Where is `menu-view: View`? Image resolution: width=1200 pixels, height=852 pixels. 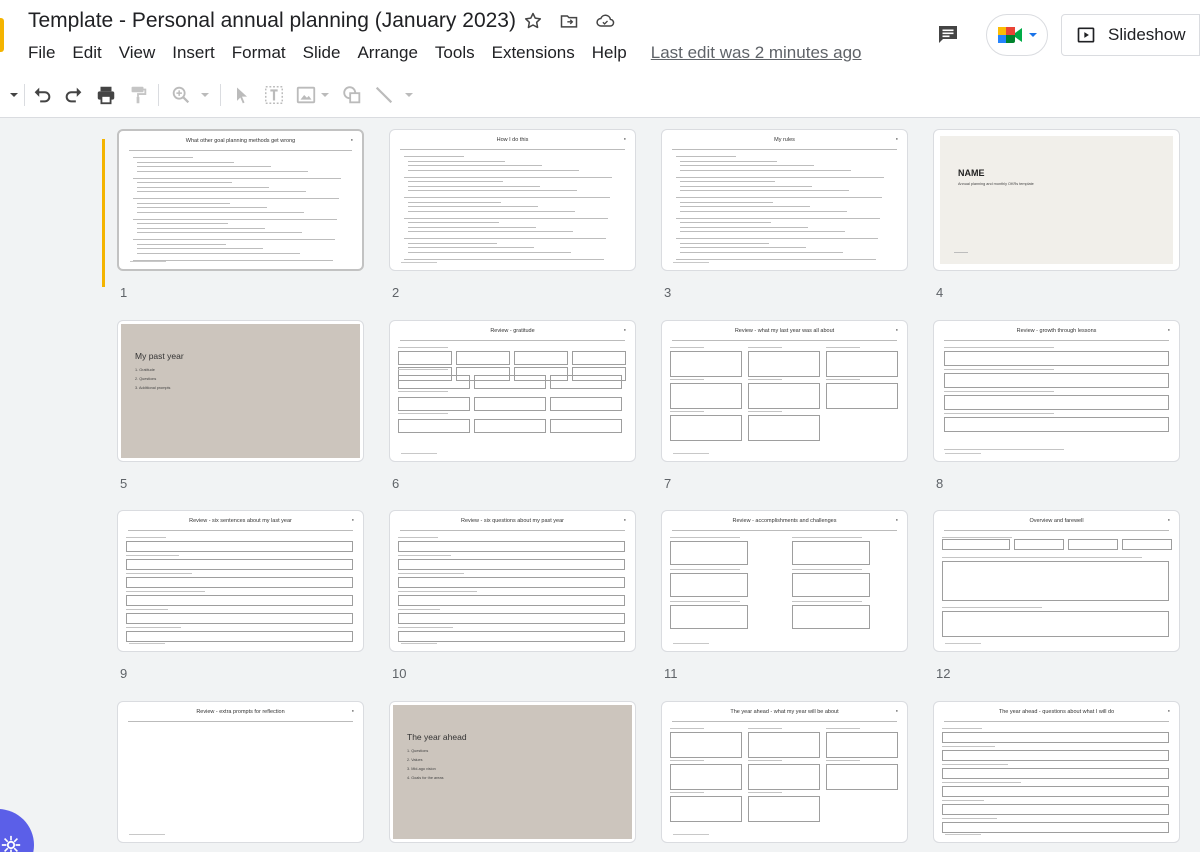 menu-view: View is located at coordinates (137, 53).